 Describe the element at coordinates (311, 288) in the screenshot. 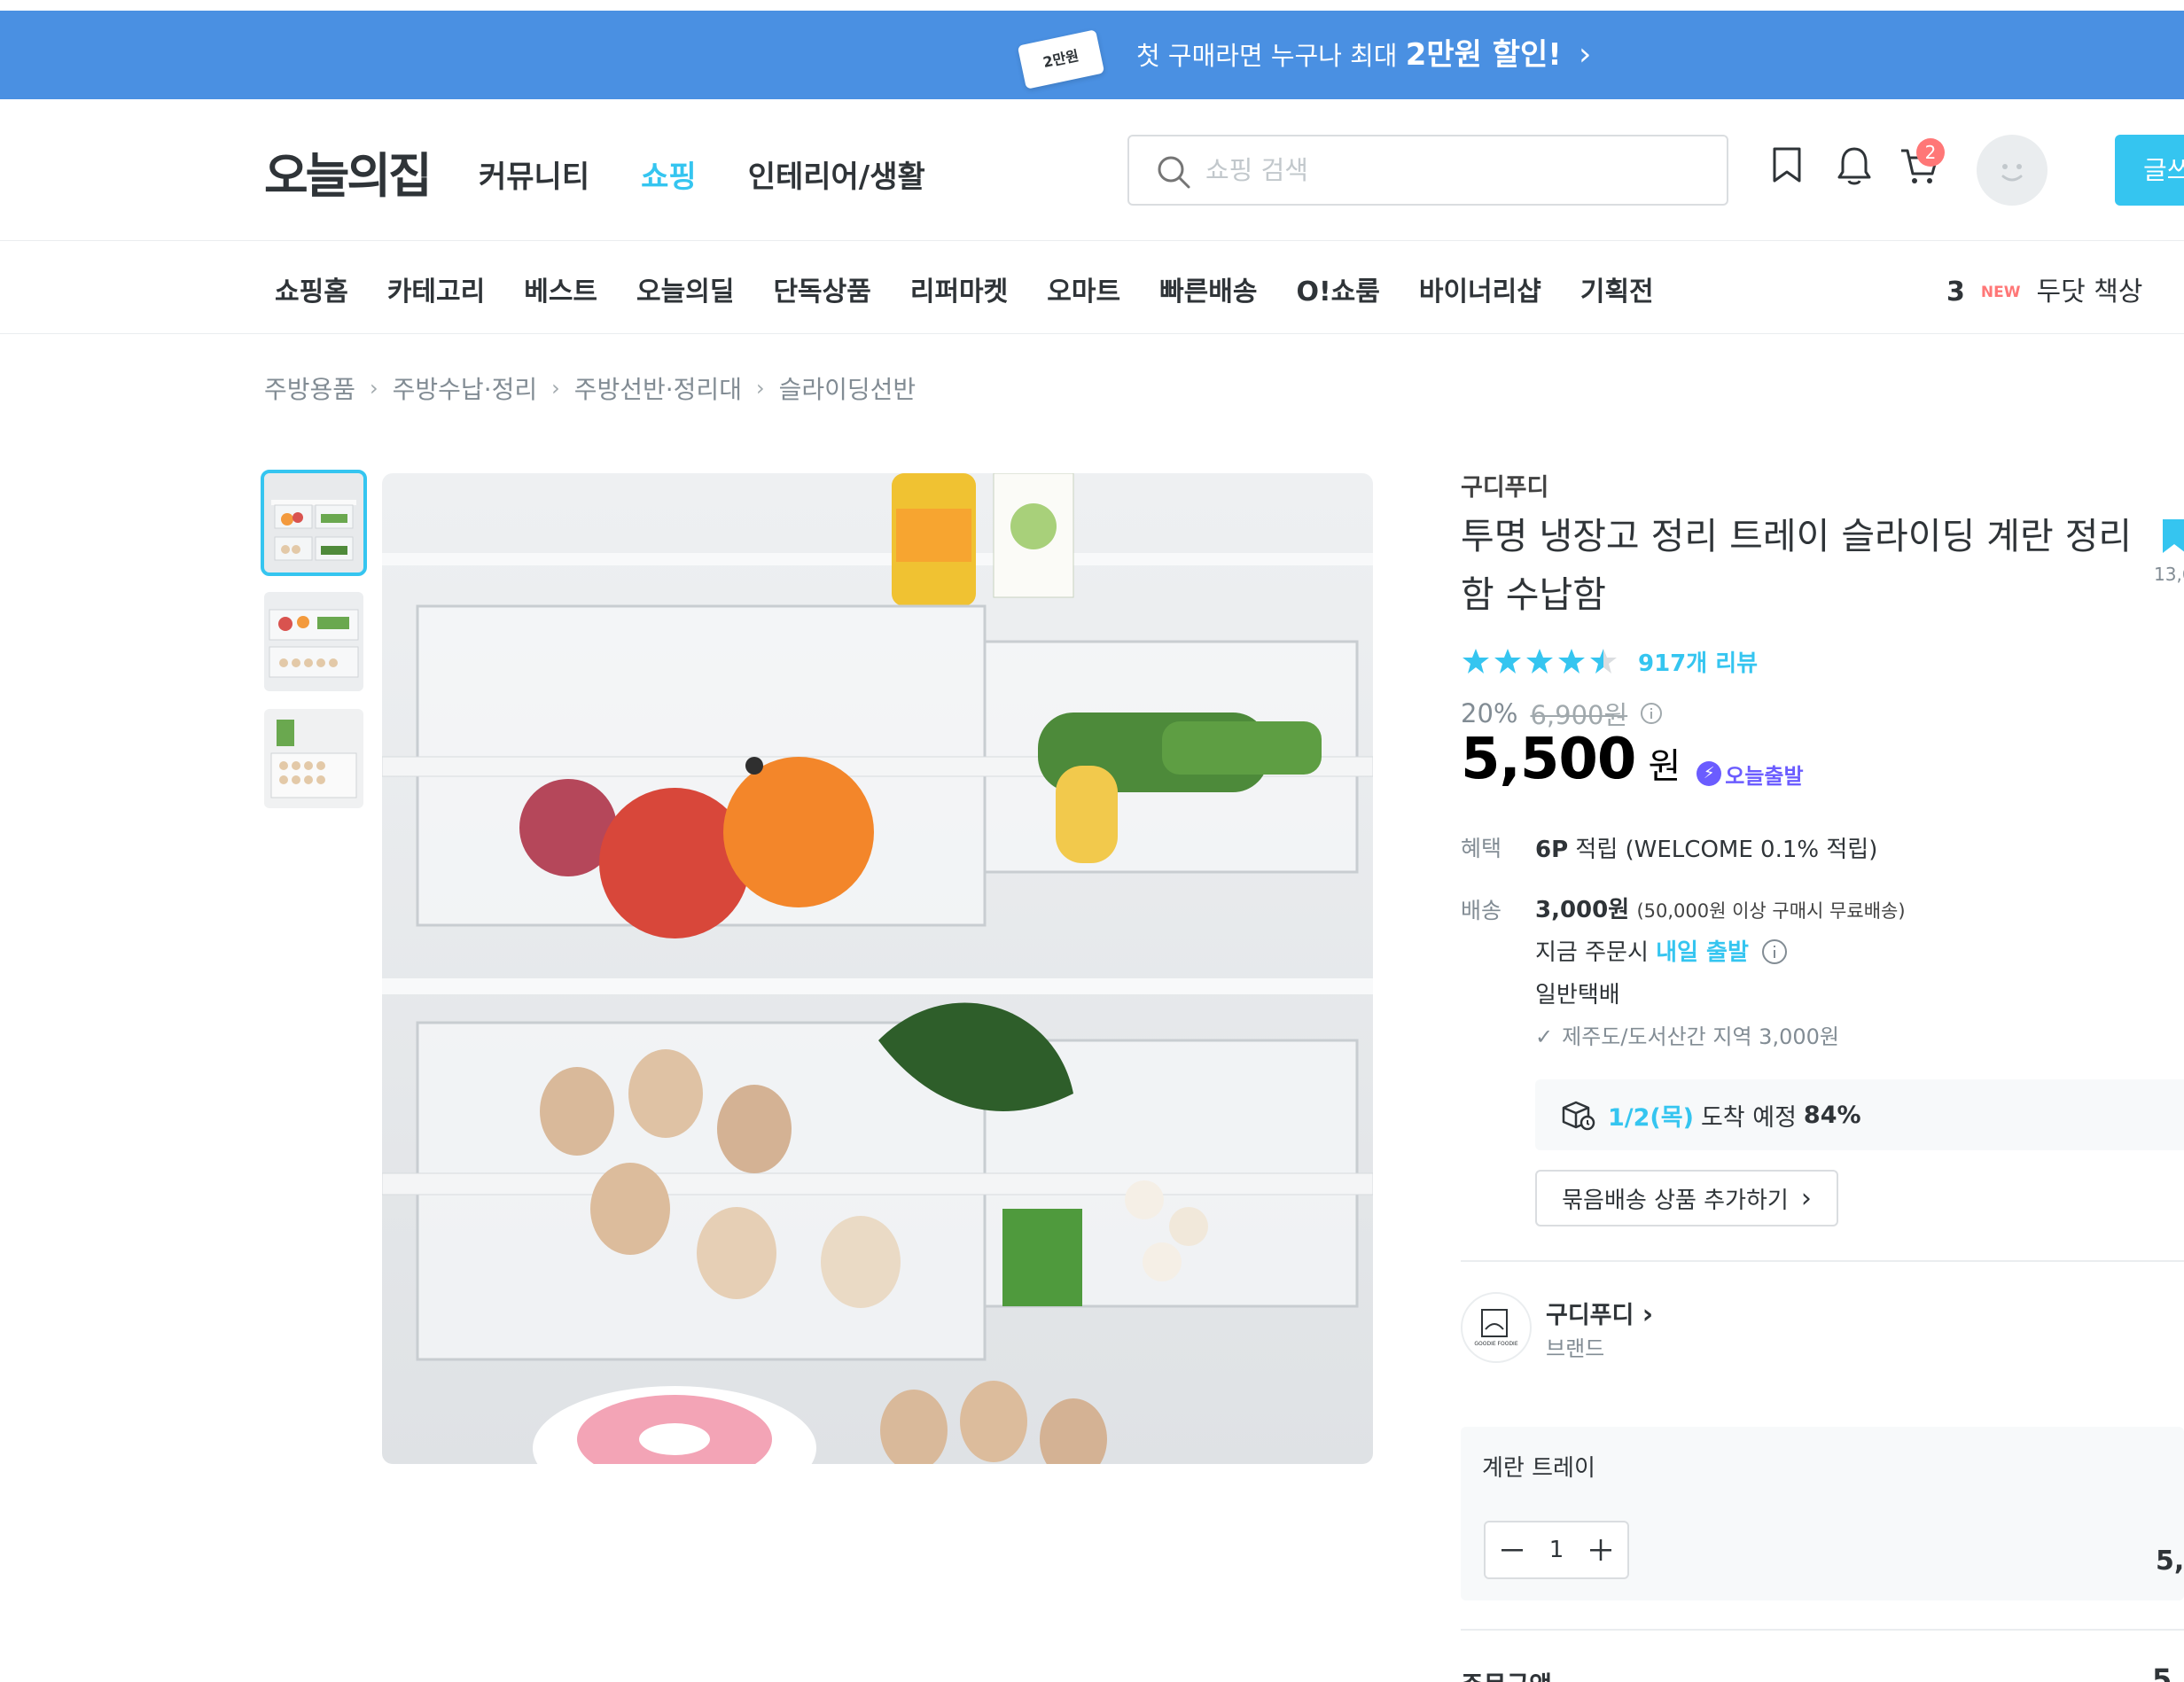

I see `subnav-shopping-home: 쇼핑홈` at that location.